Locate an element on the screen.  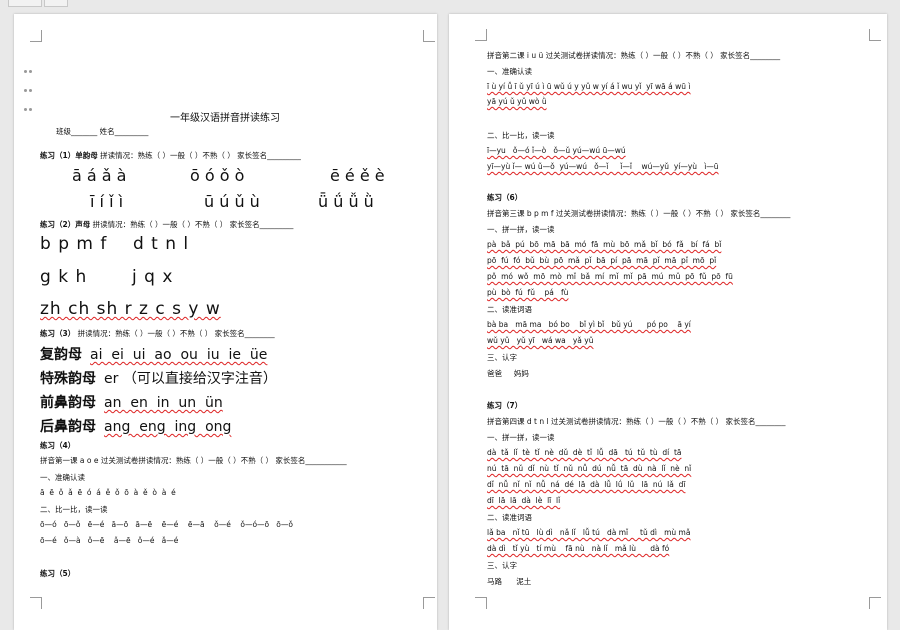
tone-row: ā á ǎ à ō ó ǒ ò ē é ě è is located at coordinates (228, 175).